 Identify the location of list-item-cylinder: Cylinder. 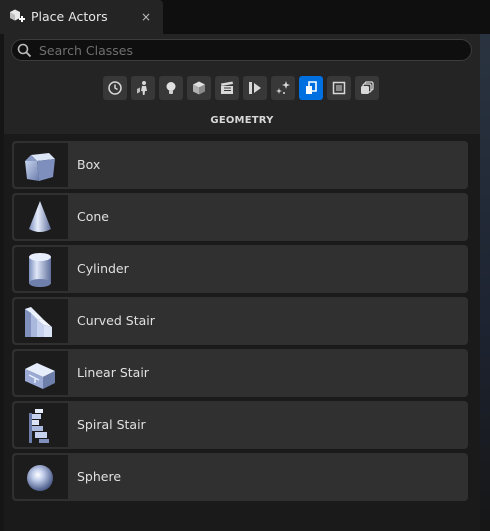
(240, 269).